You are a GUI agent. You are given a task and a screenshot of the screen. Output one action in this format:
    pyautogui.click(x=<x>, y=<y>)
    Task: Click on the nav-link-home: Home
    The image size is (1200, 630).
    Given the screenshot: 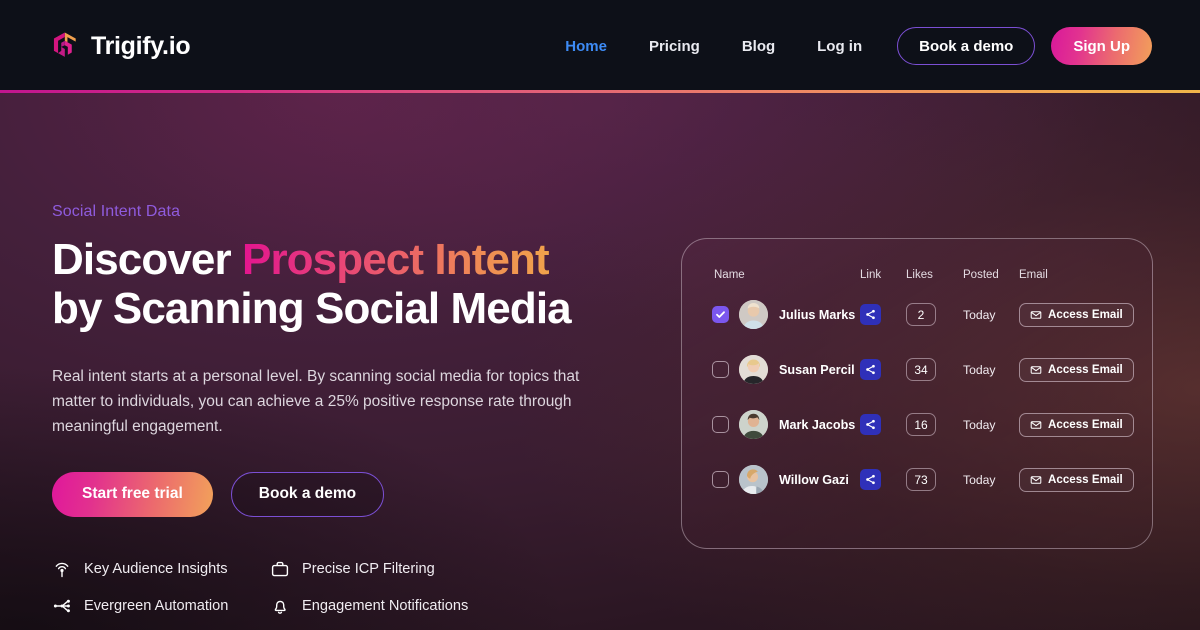 What is the action you would take?
    pyautogui.click(x=586, y=46)
    